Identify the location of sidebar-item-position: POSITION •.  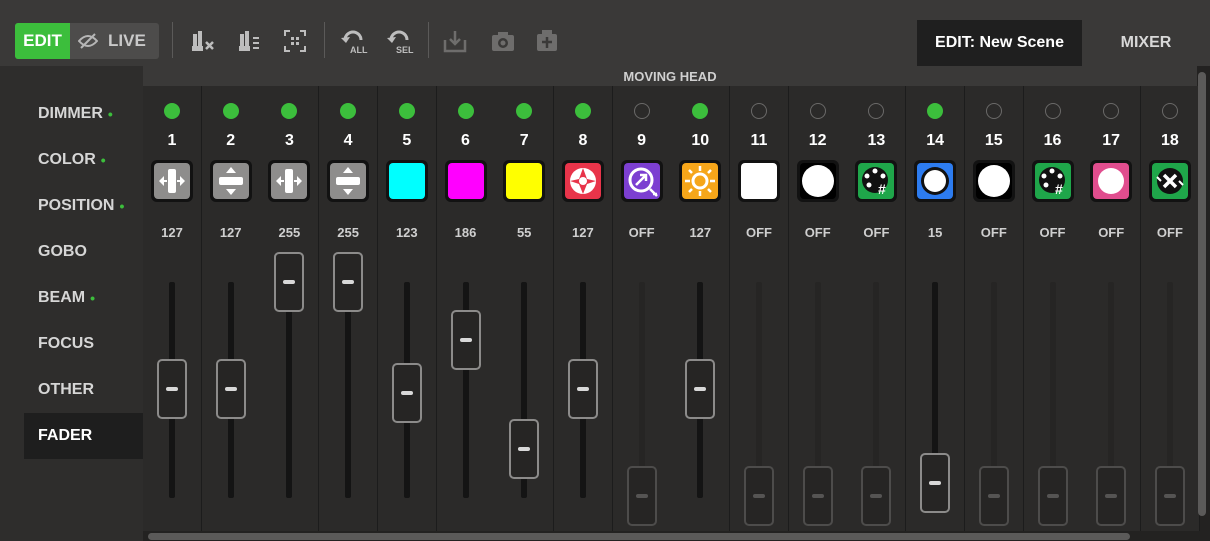
(83, 206).